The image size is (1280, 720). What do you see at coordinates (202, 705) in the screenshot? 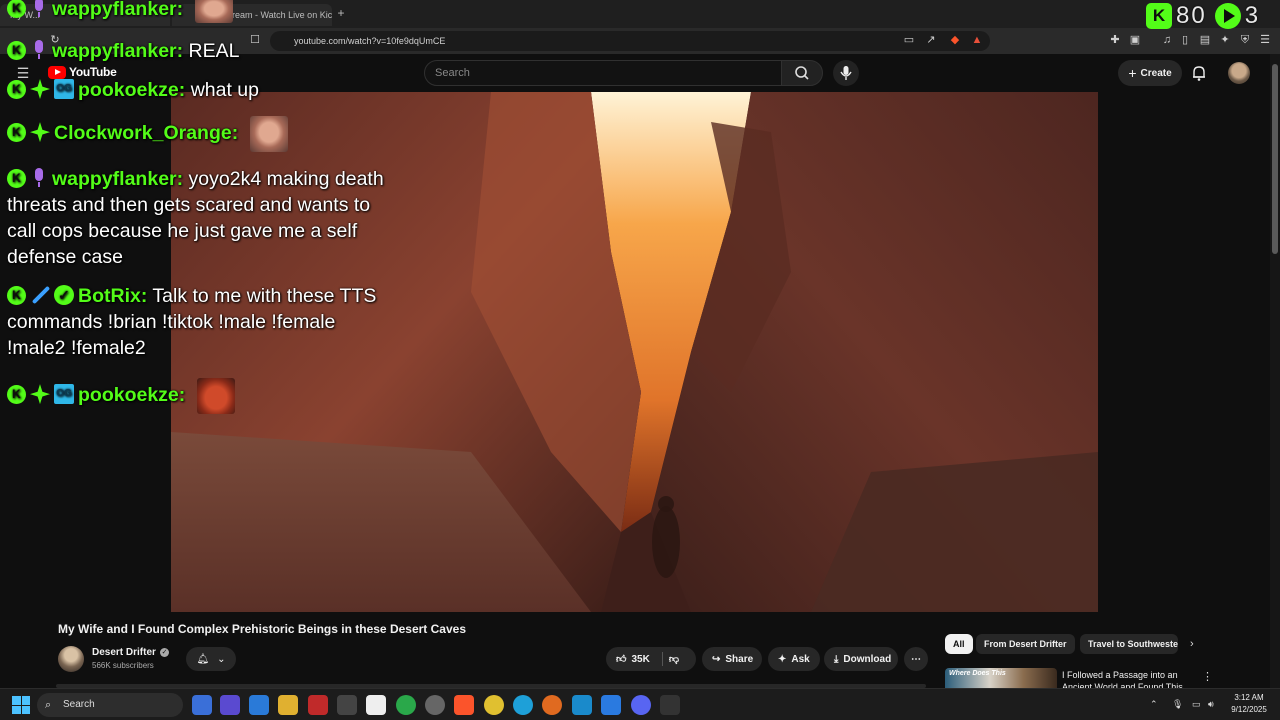
I see `widgets-app-icon` at bounding box center [202, 705].